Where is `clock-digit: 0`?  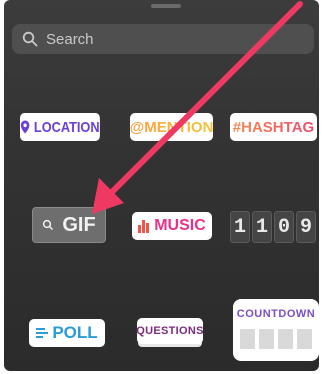
clock-digit: 0 is located at coordinates (284, 227).